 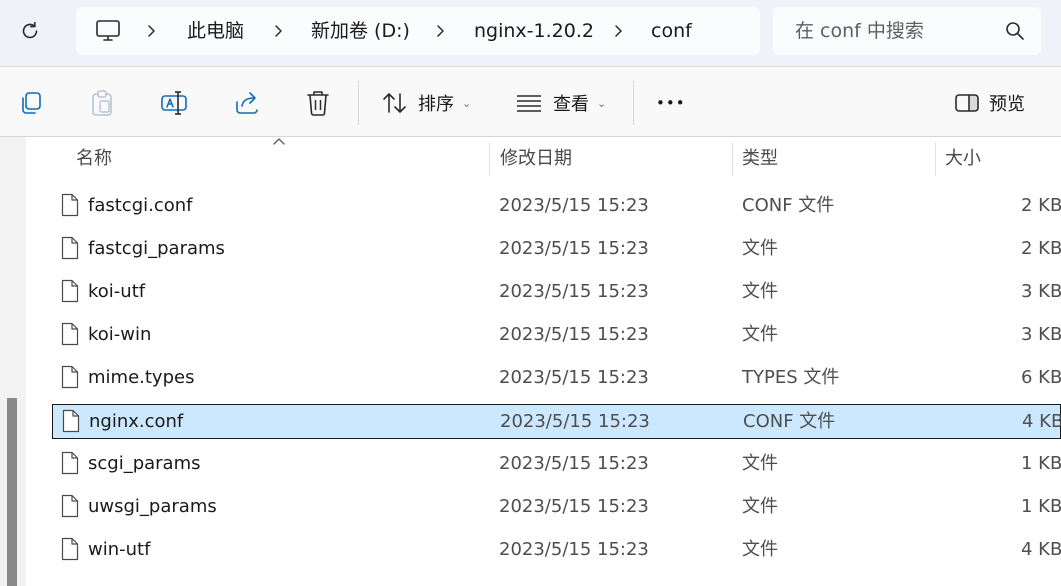 I want to click on breadcrumb-this-pc: 此电脑, so click(x=215, y=31).